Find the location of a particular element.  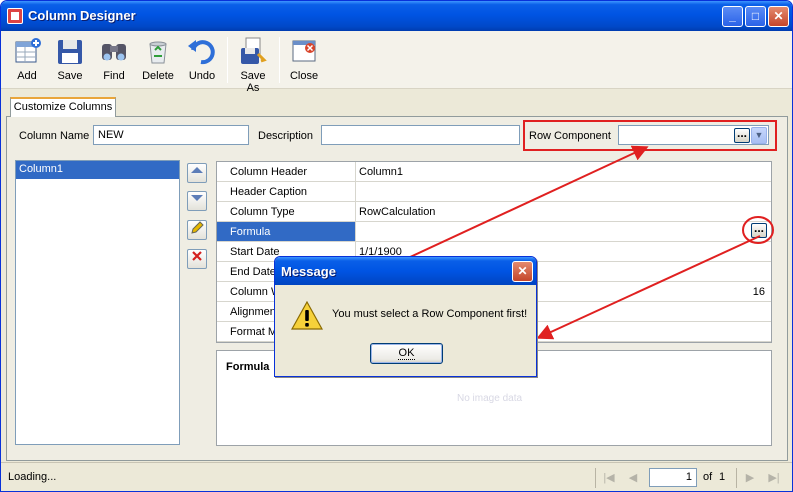

dialog-message: You must select a Row Component first! is located at coordinates (430, 314).